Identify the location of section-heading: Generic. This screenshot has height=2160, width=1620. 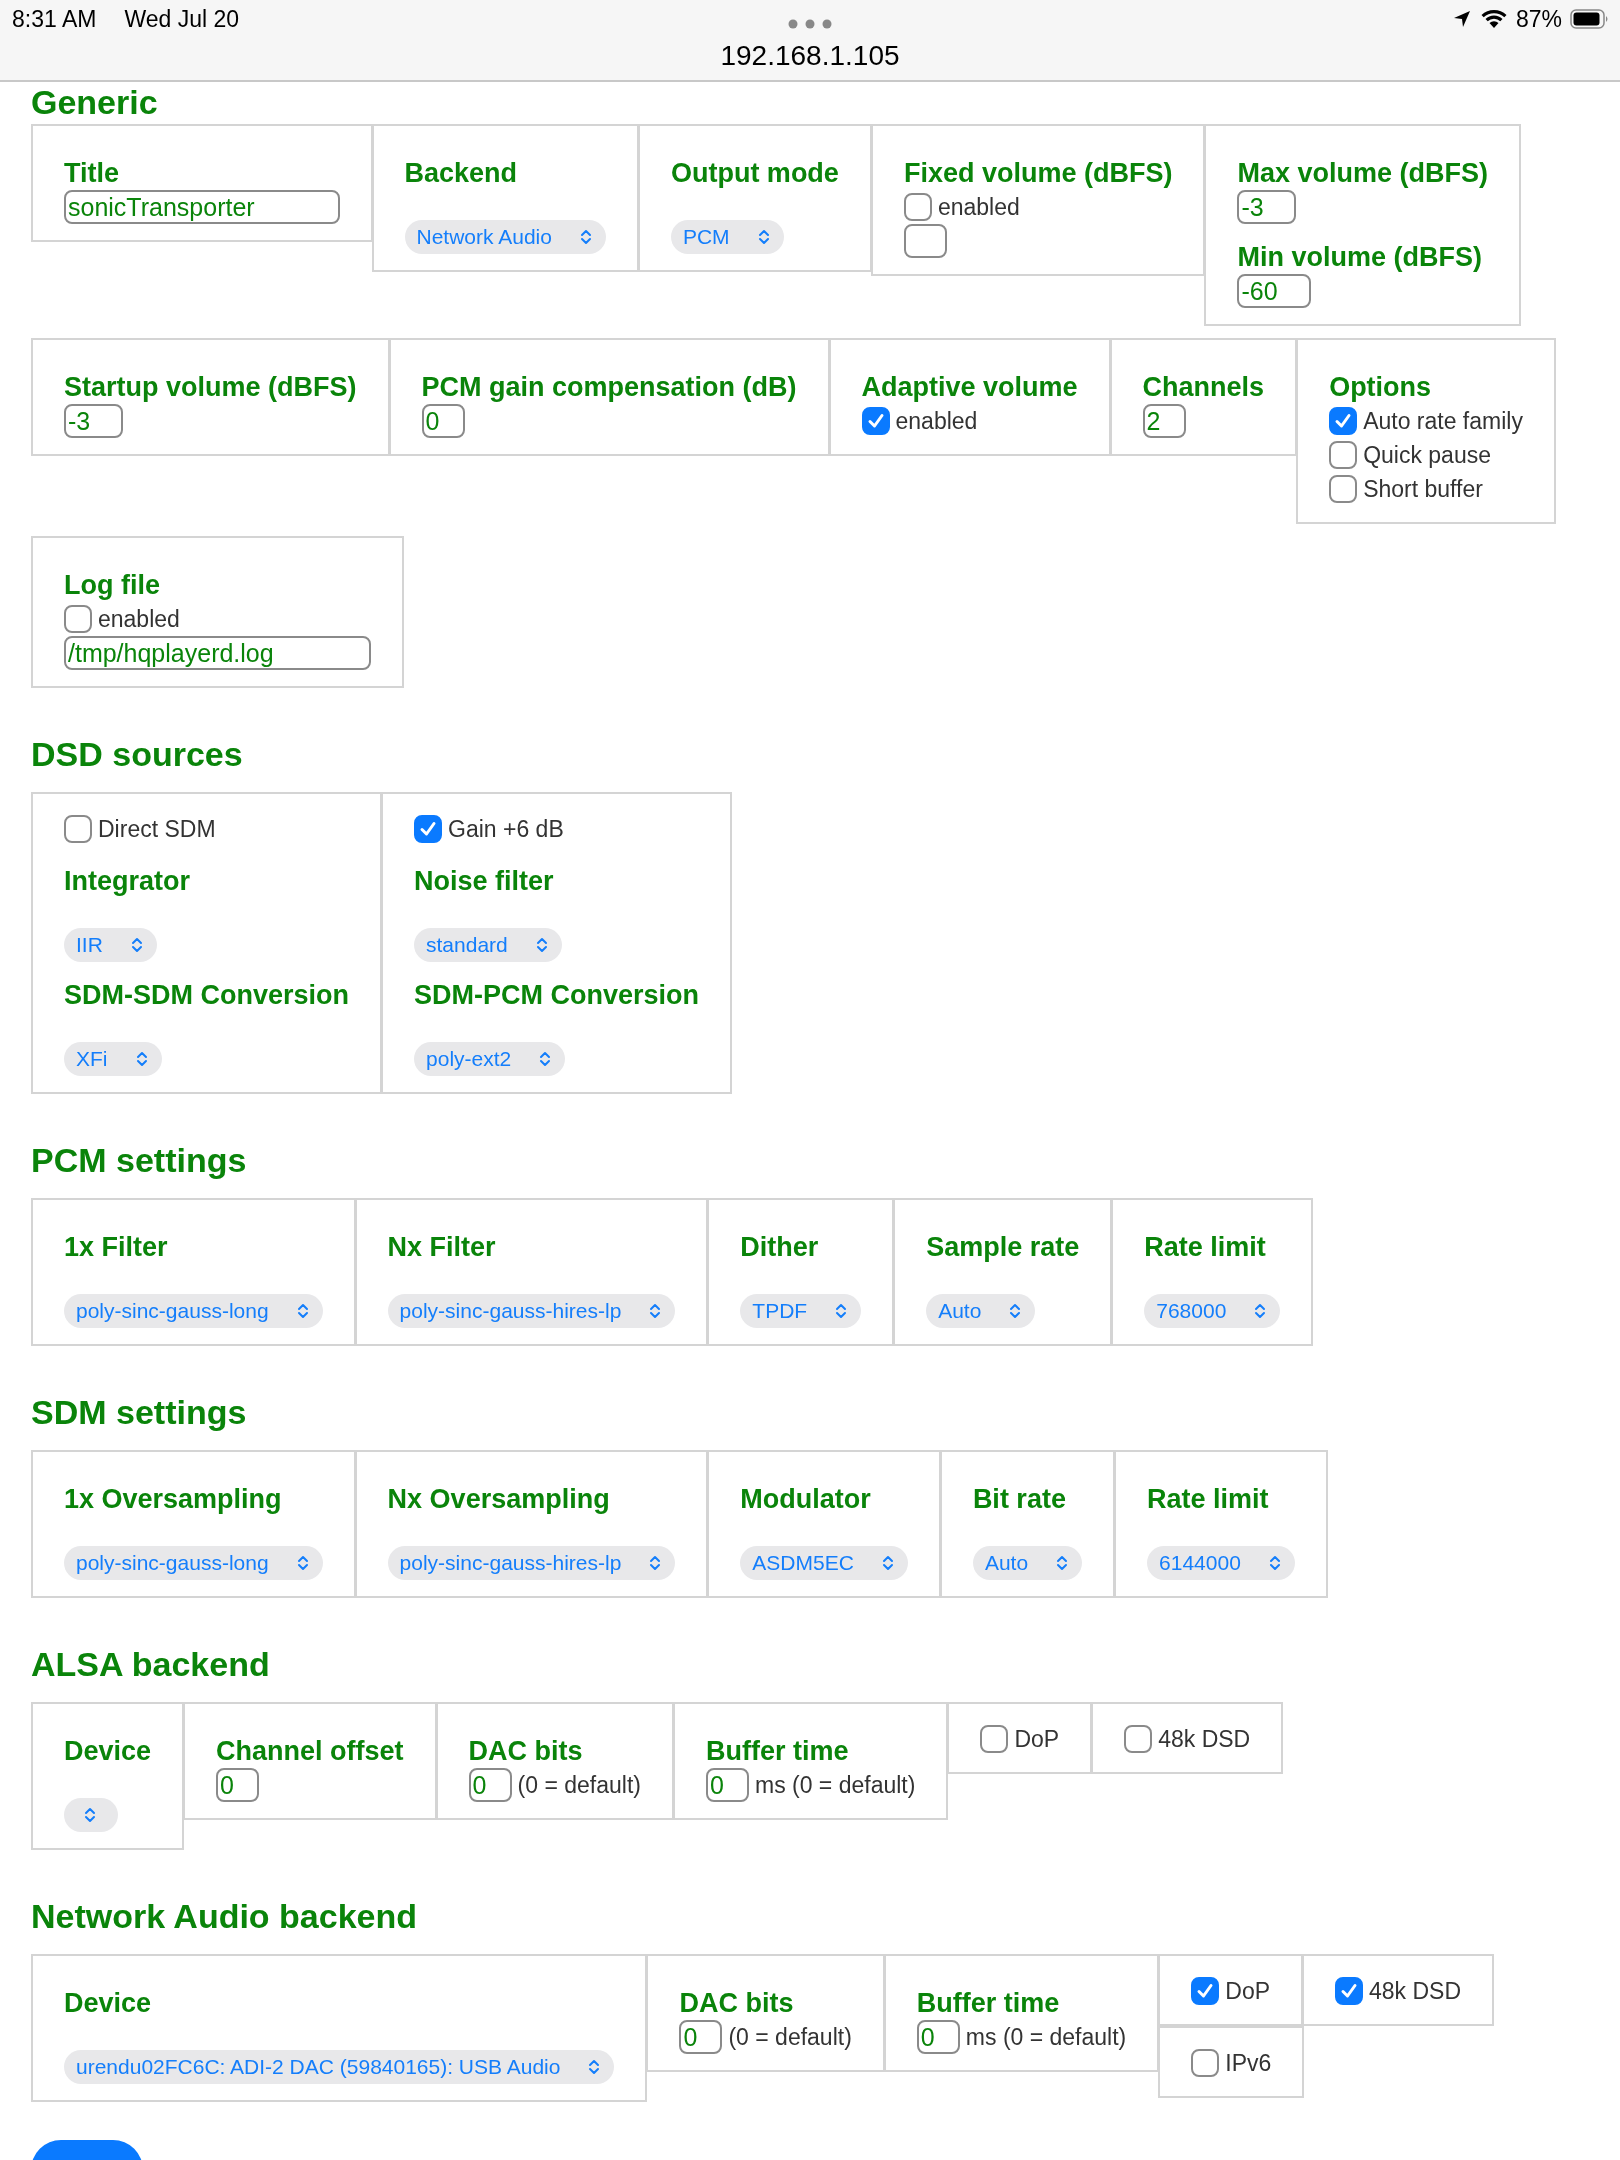
(95, 102).